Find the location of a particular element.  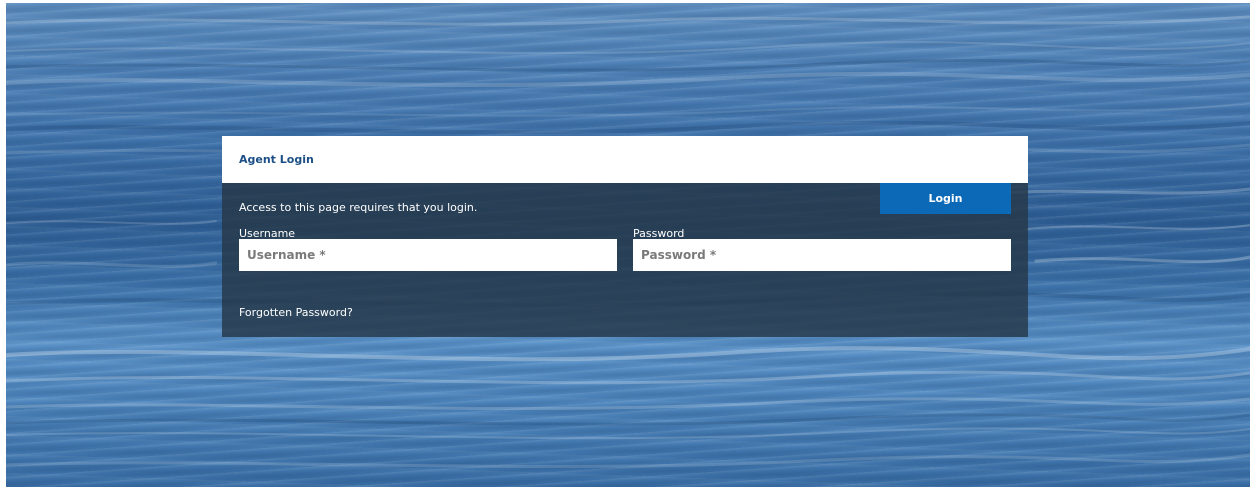

forgotten-password-link: Forgotten Password? is located at coordinates (296, 312).